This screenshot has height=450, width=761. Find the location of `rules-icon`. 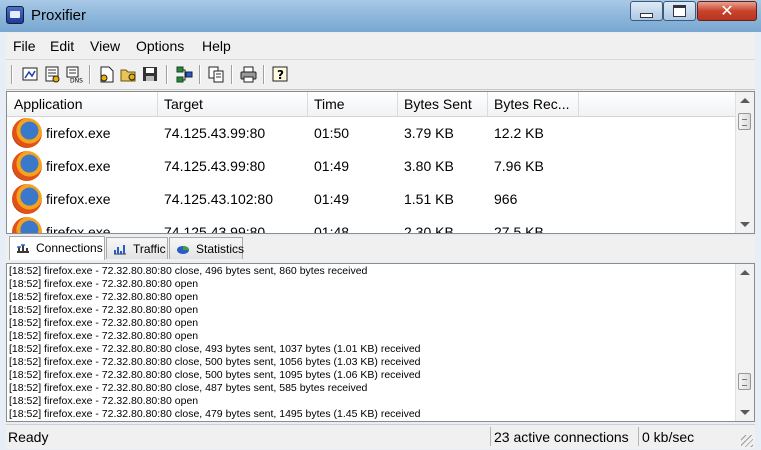

rules-icon is located at coordinates (52, 74).